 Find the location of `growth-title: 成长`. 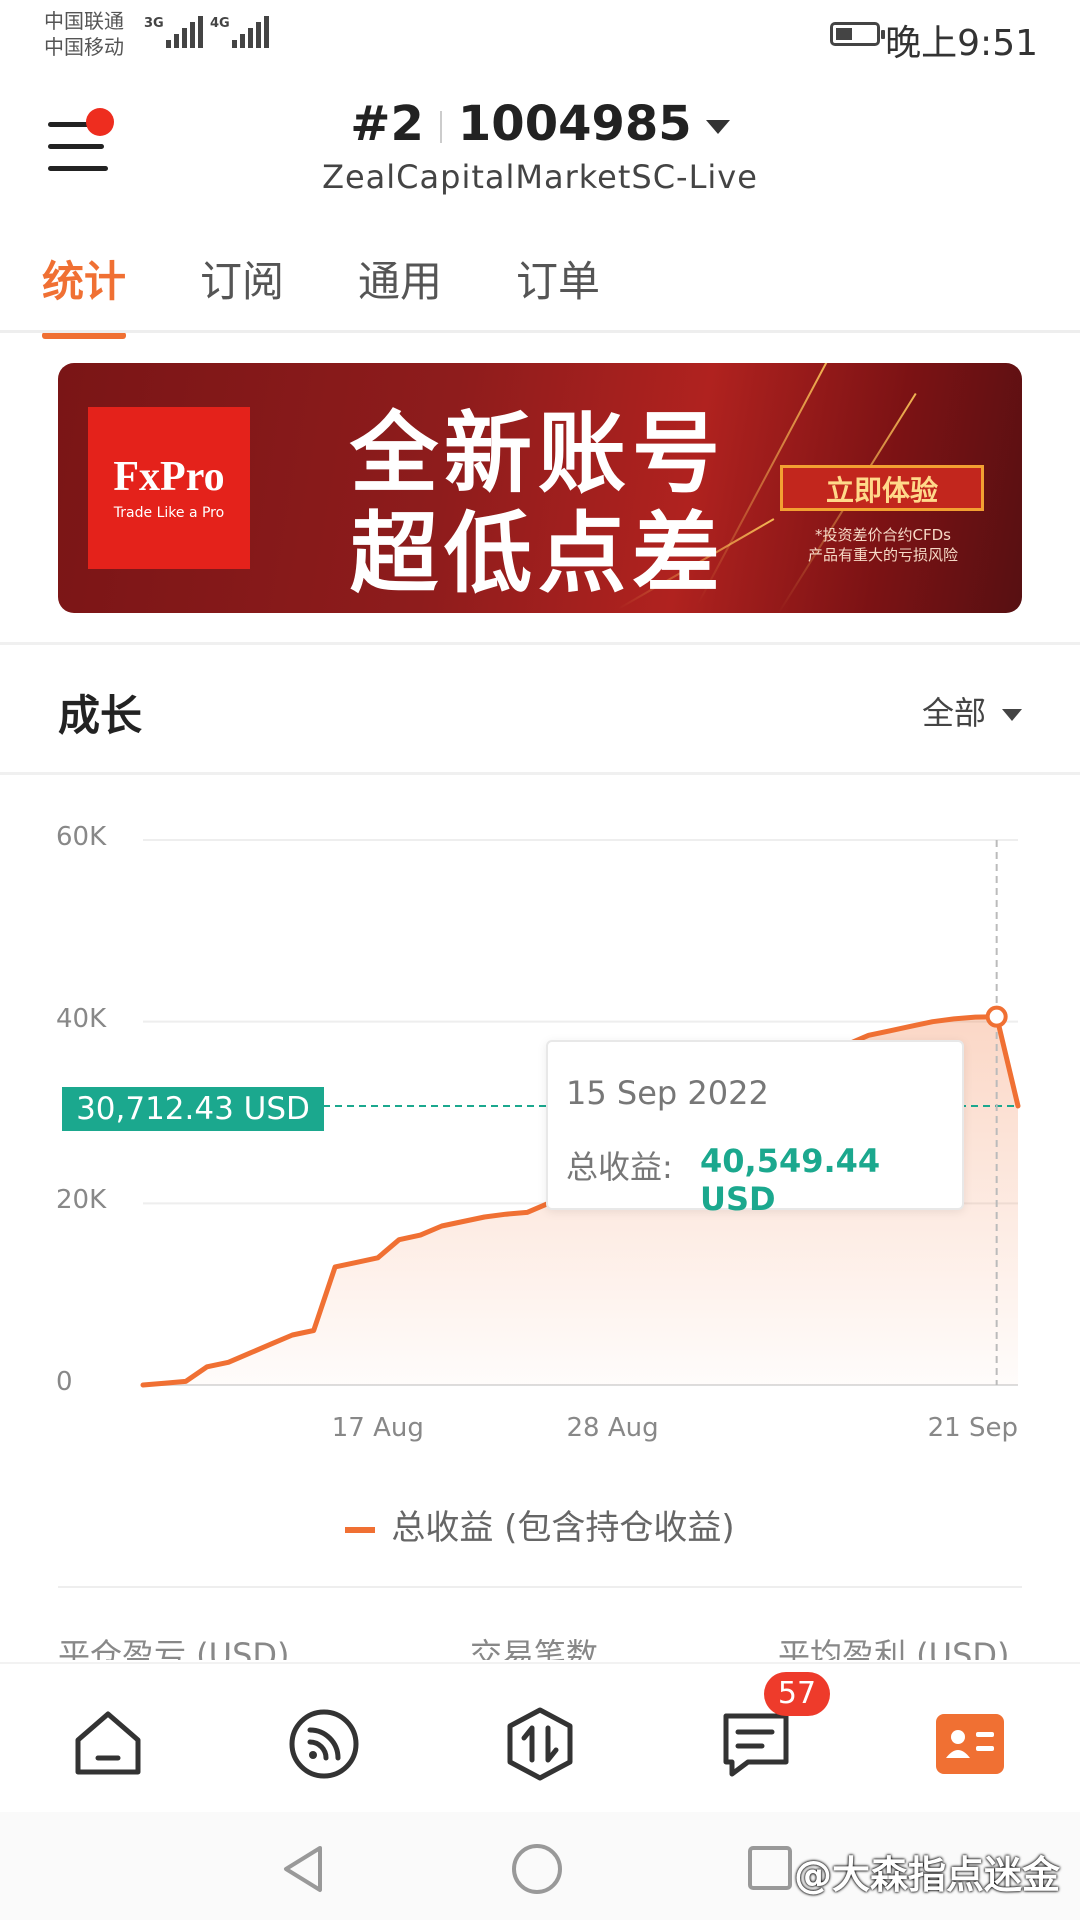

growth-title: 成长 is located at coordinates (100, 715).